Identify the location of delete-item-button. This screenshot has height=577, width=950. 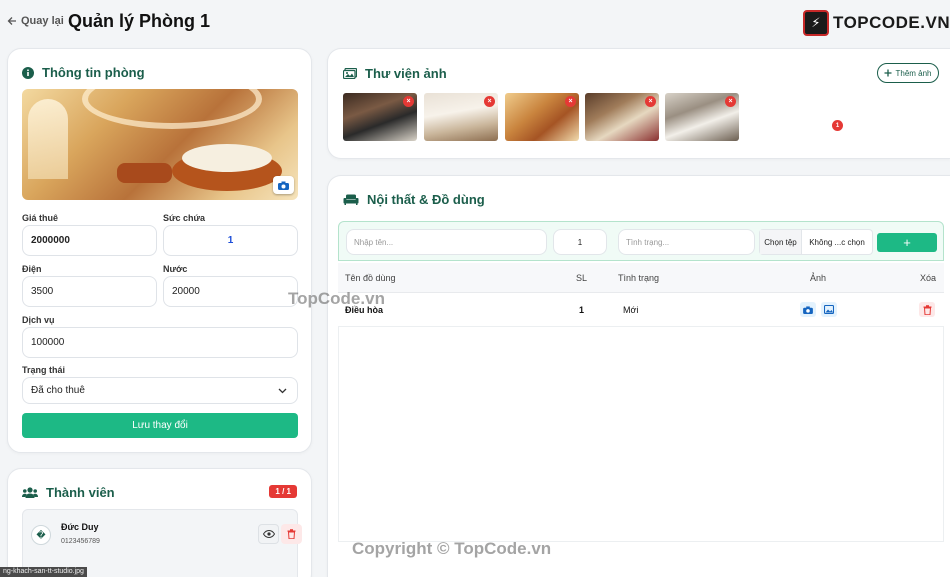
(927, 309).